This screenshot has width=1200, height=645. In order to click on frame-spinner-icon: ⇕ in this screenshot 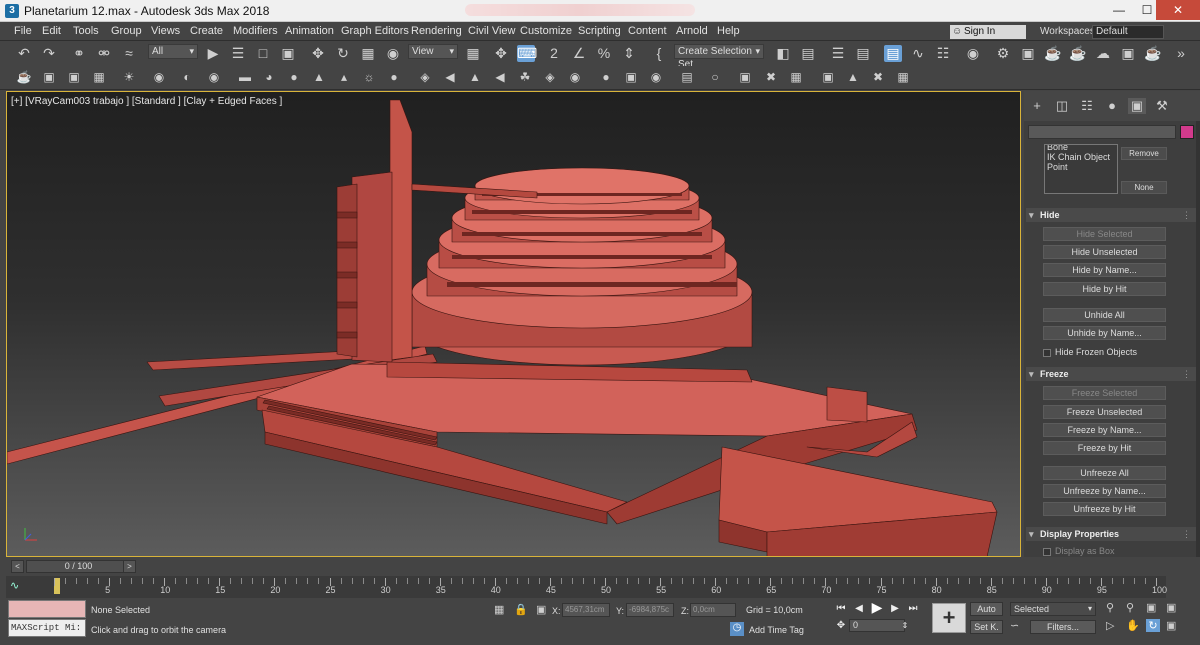, I will do `click(905, 626)`.